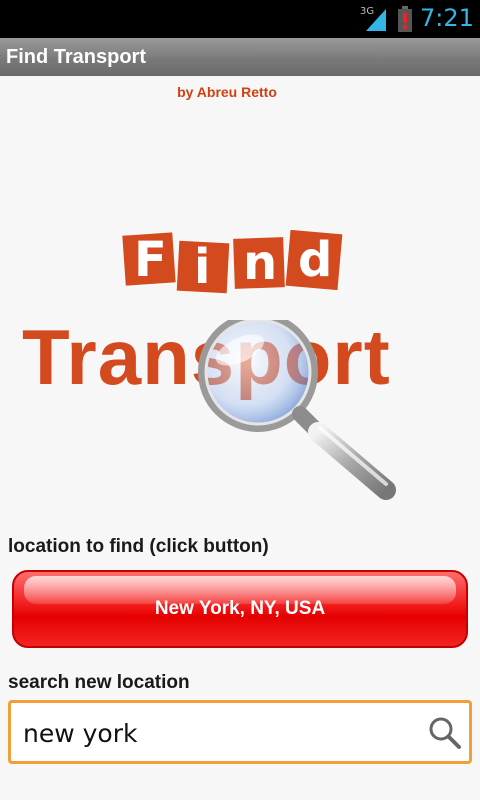 This screenshot has width=480, height=800. What do you see at coordinates (227, 92) in the screenshot?
I see `author-byline: by Abreu Retto` at bounding box center [227, 92].